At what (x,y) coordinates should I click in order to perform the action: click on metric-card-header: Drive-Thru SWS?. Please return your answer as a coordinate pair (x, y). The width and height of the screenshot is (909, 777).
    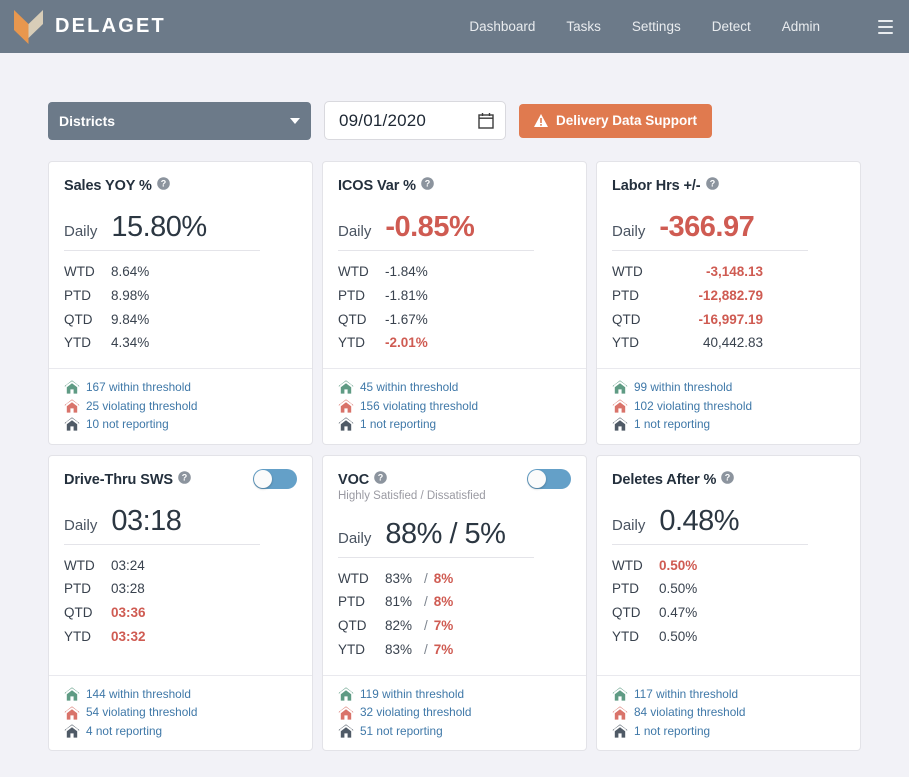
    Looking at the image, I should click on (180, 478).